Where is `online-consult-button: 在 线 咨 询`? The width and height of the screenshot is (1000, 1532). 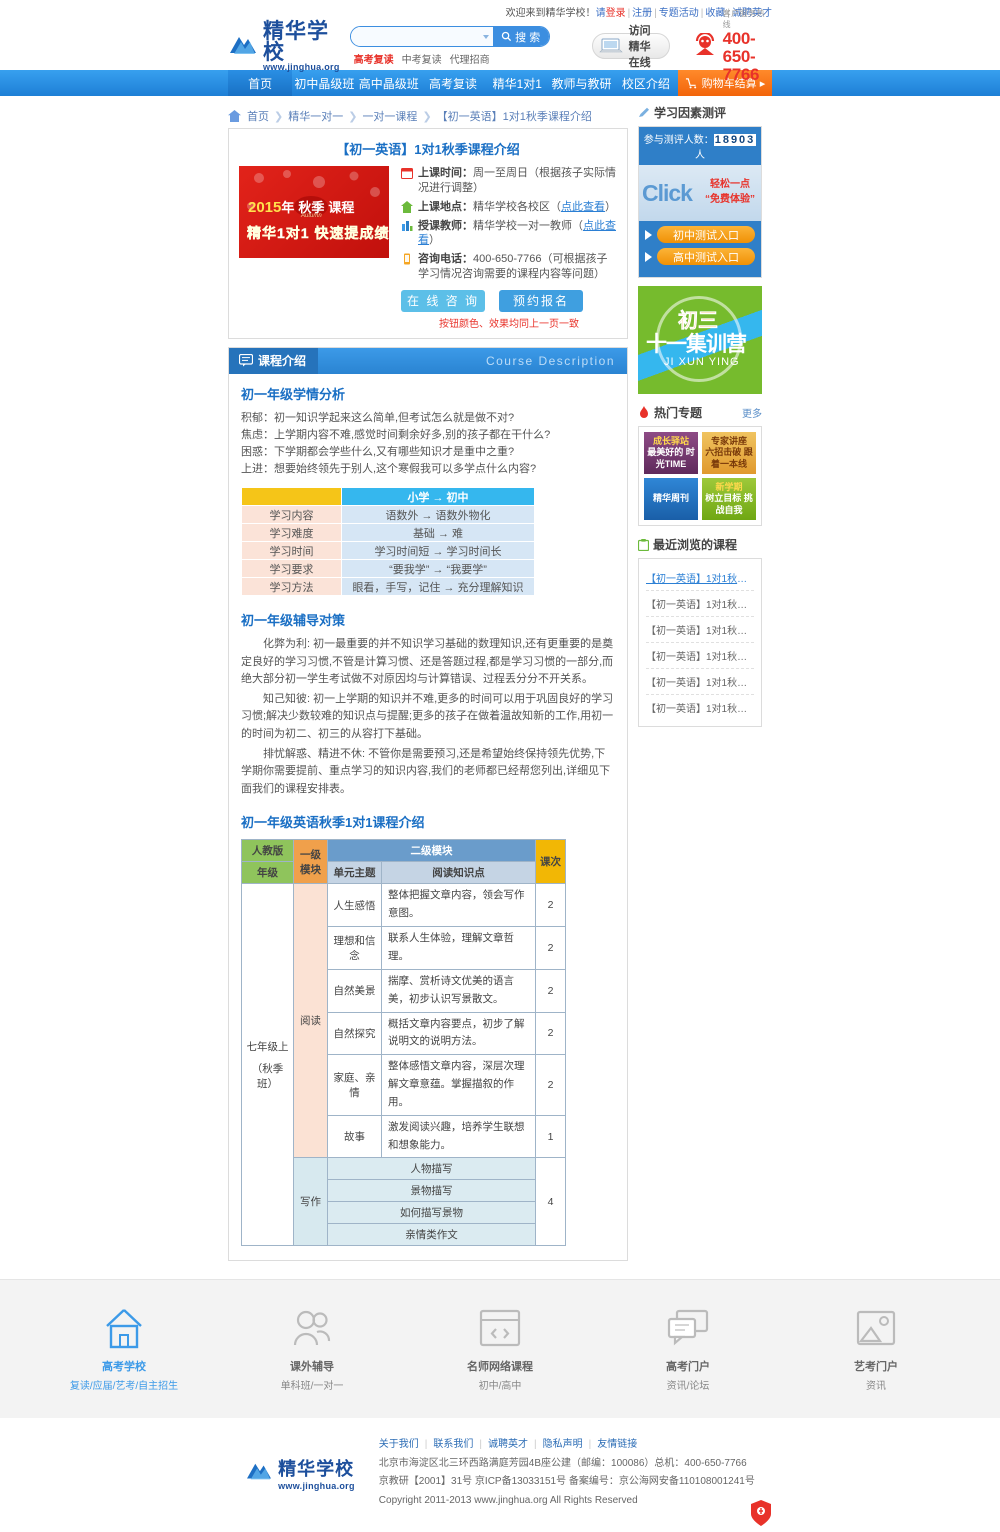
online-consult-button: 在 线 咨 询 is located at coordinates (443, 300).